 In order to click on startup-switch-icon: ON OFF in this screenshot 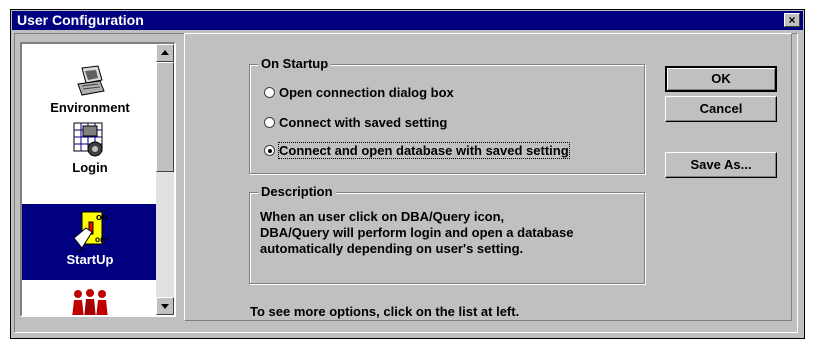, I will do `click(90, 231)`.